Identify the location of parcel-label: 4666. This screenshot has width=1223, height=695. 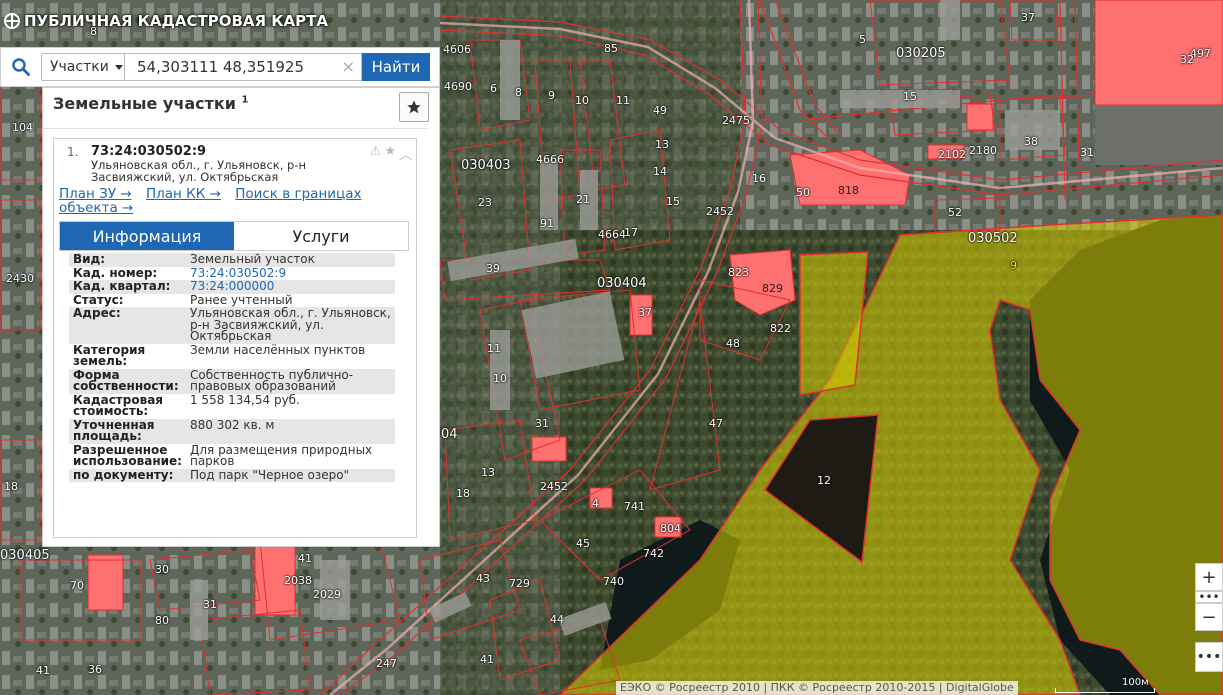
(550, 159).